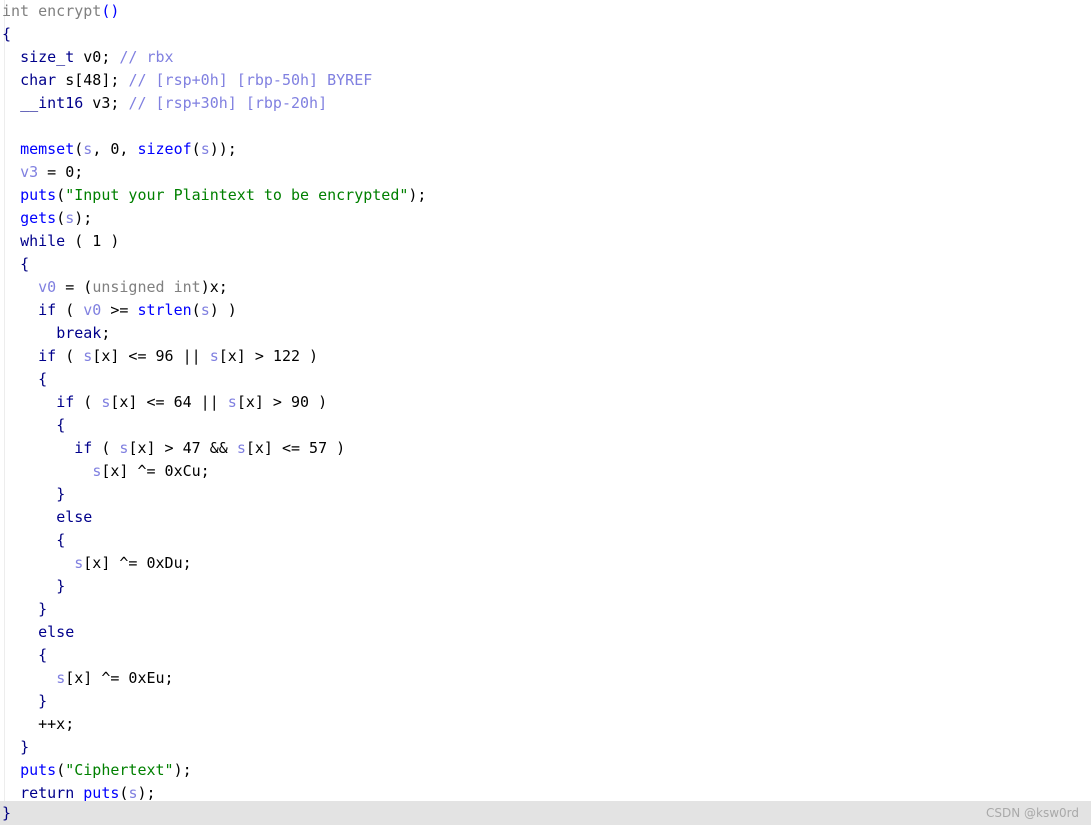 This screenshot has width=1091, height=825. What do you see at coordinates (223, 310) in the screenshot?
I see `code-token-pun: ) )` at bounding box center [223, 310].